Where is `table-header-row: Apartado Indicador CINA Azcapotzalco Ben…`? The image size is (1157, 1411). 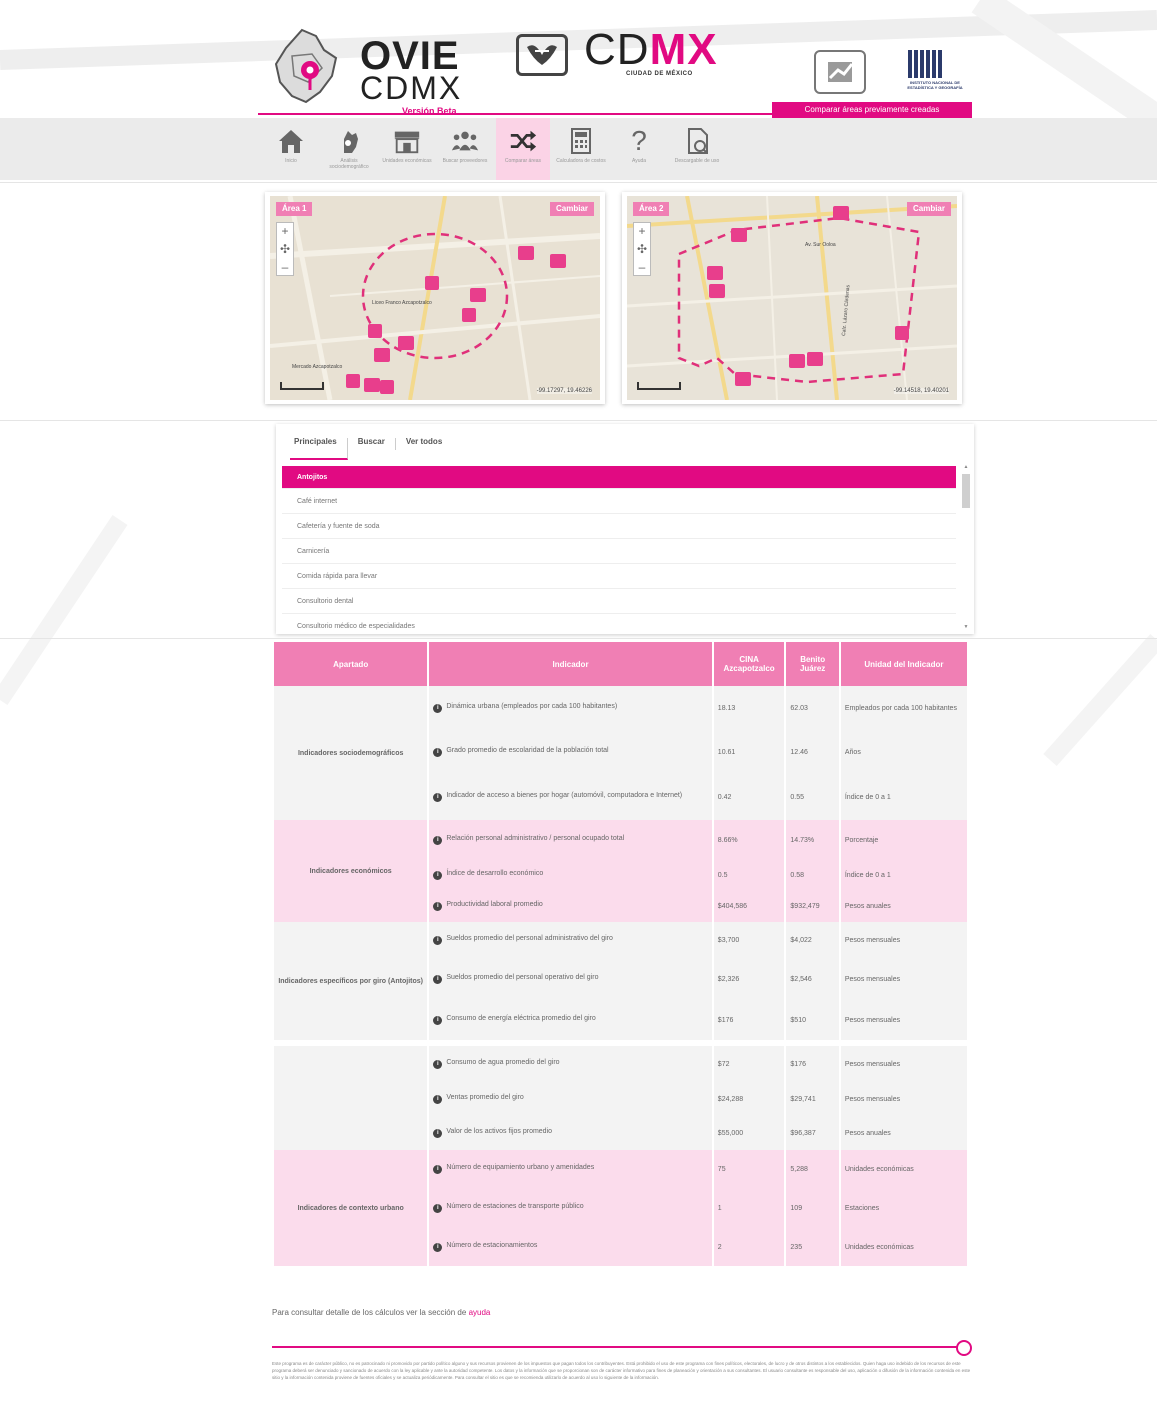
table-header-row: Apartado Indicador CINA Azcapotzalco Ben… is located at coordinates (620, 664).